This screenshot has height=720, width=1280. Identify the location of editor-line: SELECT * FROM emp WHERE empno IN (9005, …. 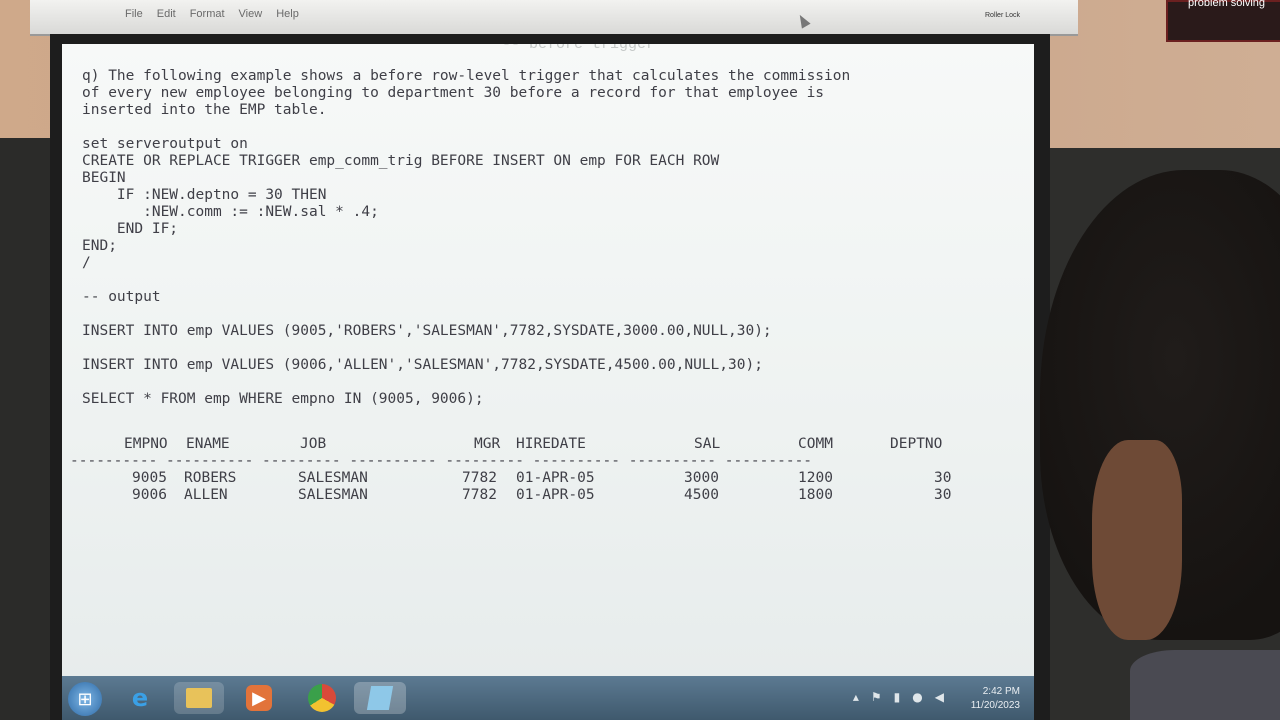
(283, 399).